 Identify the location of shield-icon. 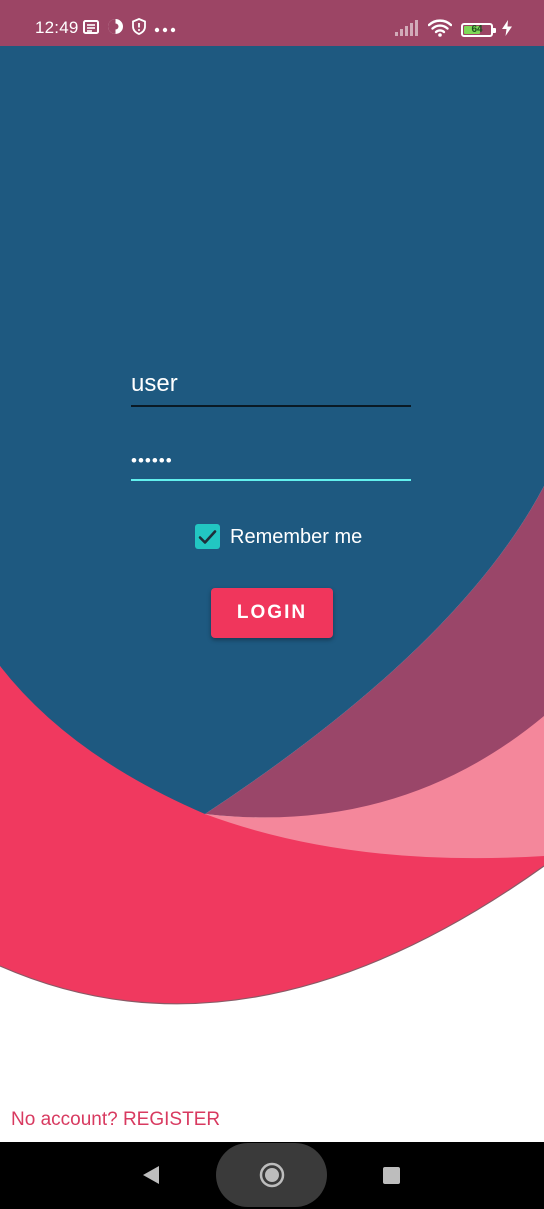
(139, 29).